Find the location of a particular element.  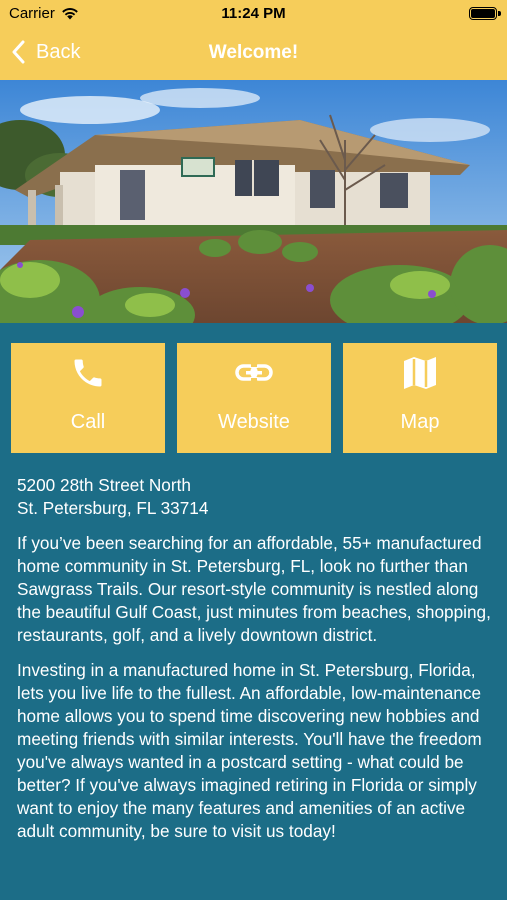

call-button: Call is located at coordinates (88, 398).